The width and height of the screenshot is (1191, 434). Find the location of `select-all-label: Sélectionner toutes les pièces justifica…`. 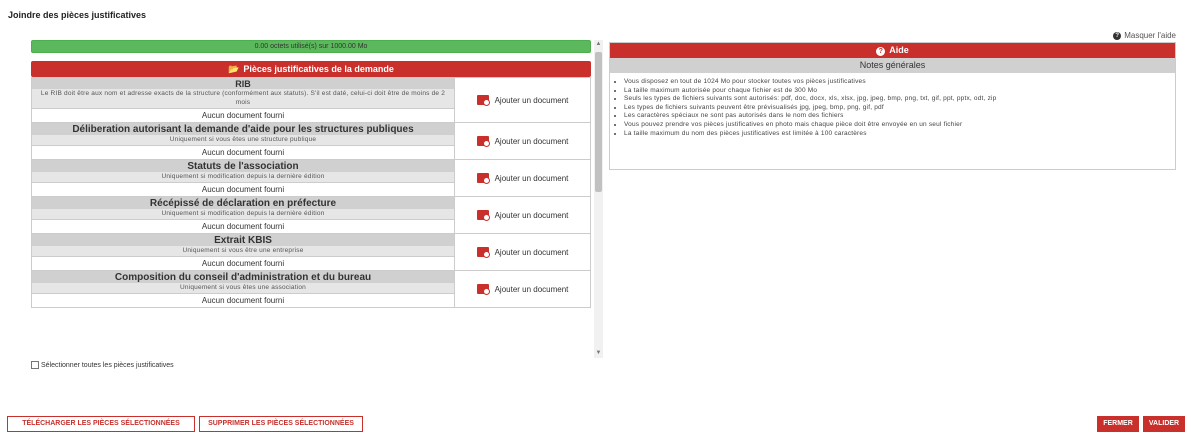

select-all-label: Sélectionner toutes les pièces justifica… is located at coordinates (107, 365).